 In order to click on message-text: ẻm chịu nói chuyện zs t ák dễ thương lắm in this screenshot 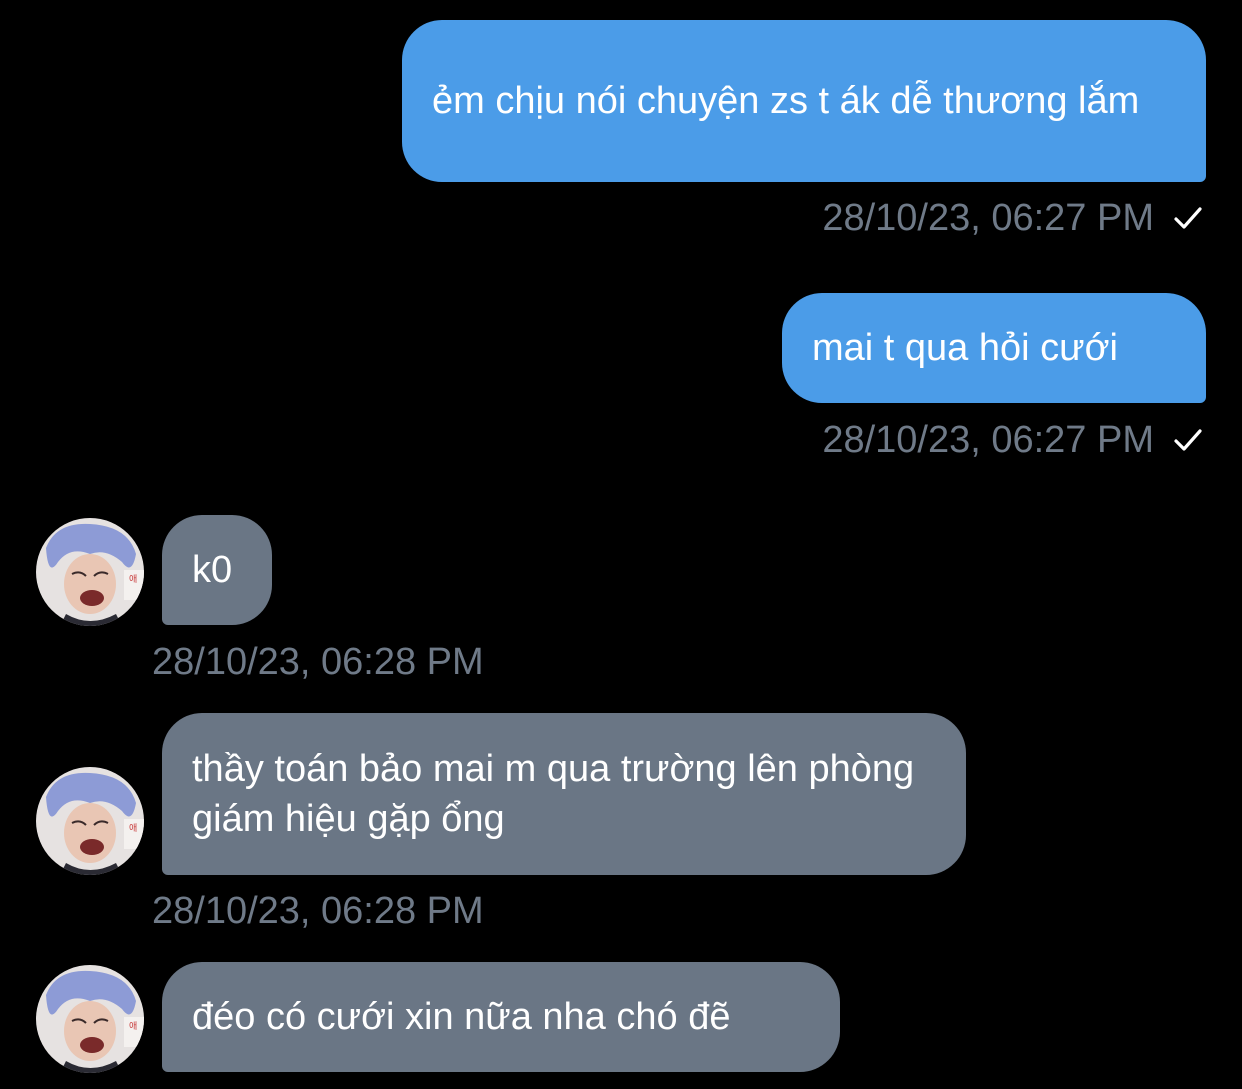, I will do `click(786, 101)`.